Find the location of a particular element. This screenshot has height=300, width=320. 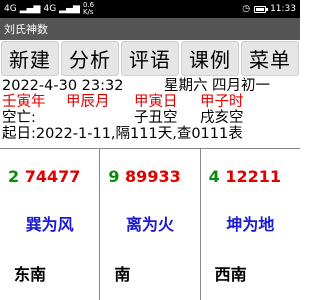

datetime: 2022-4-30 23:32 is located at coordinates (63, 86).